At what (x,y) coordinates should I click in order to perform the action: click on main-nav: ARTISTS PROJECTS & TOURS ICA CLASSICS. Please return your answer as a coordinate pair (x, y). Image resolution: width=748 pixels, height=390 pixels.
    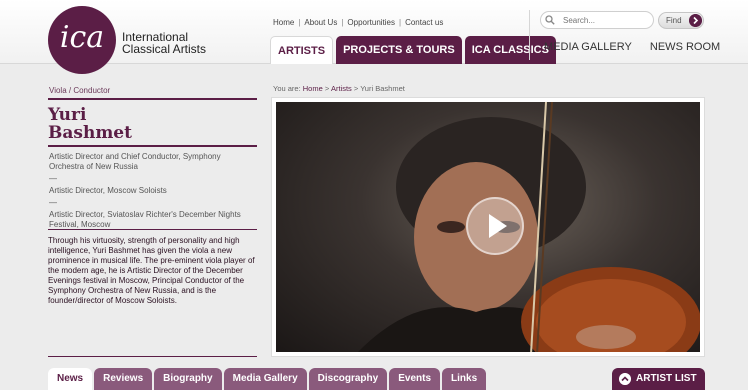
    Looking at the image, I should click on (414, 50).